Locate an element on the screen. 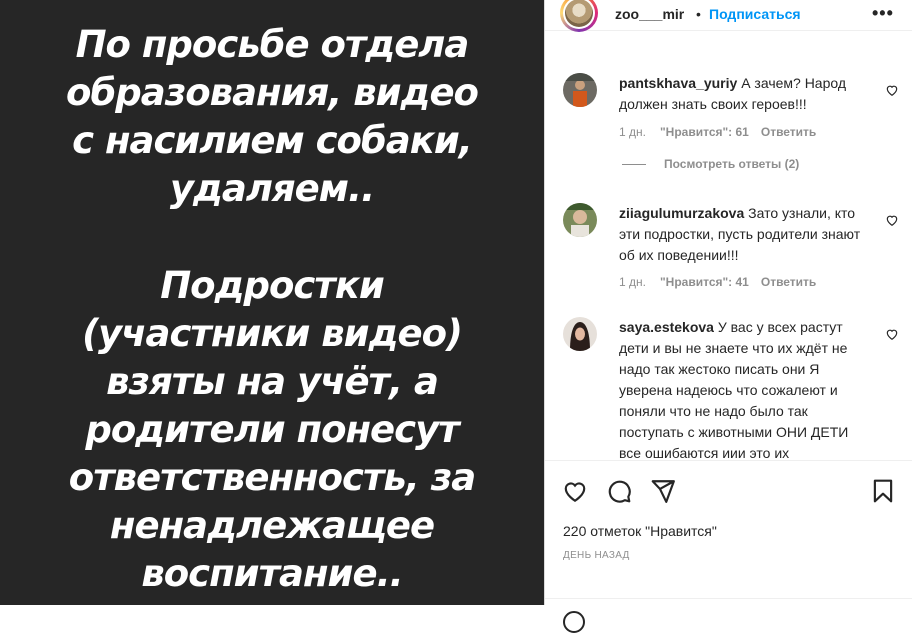 The width and height of the screenshot is (912, 633). post-text-line: (участники видео) is located at coordinates (272, 333).